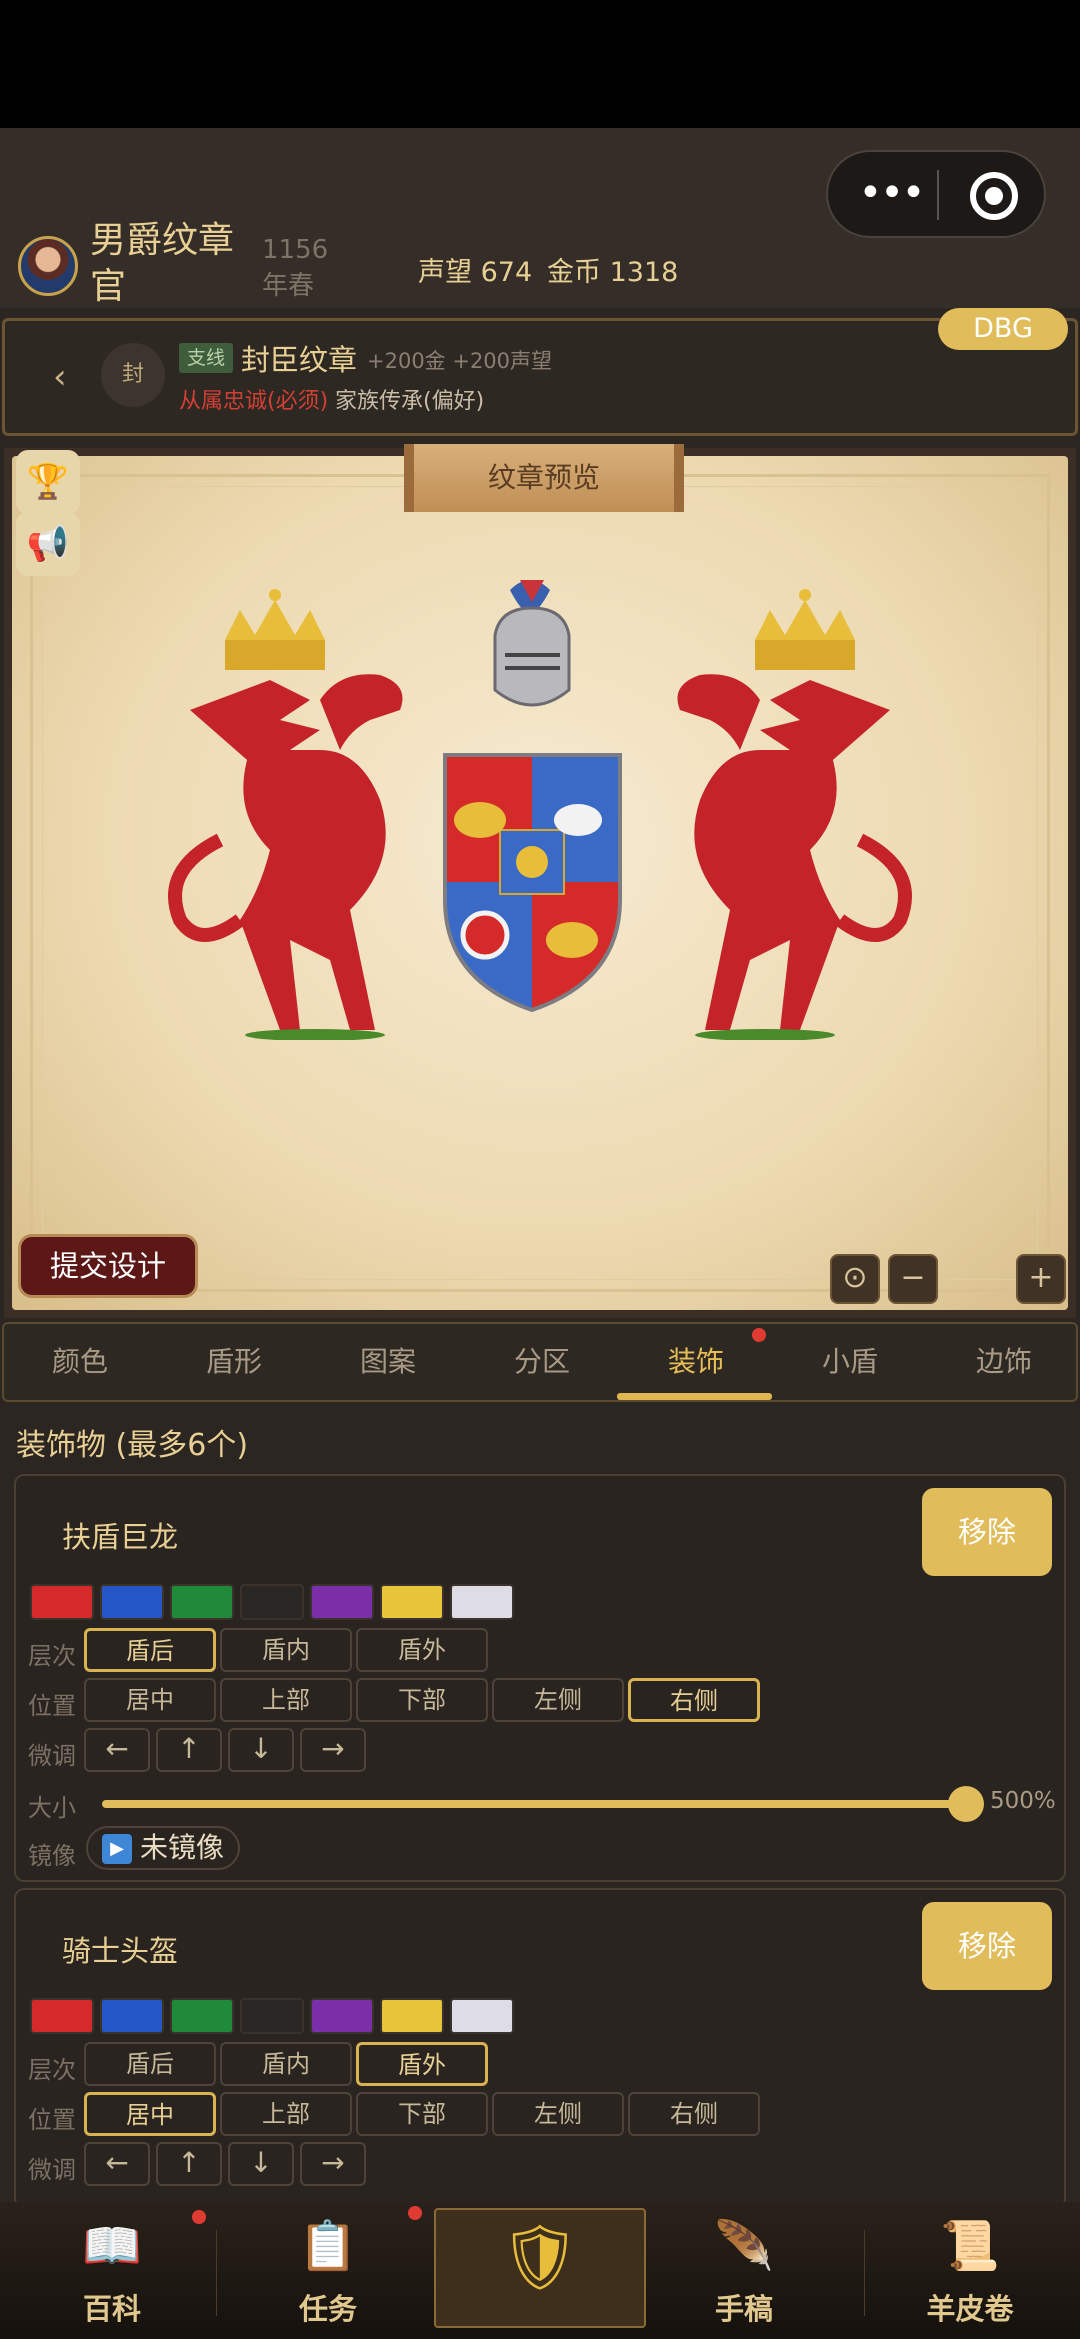 The image size is (1080, 2339). Describe the element at coordinates (52, 1856) in the screenshot. I see `mirror-label: 镜像` at that location.